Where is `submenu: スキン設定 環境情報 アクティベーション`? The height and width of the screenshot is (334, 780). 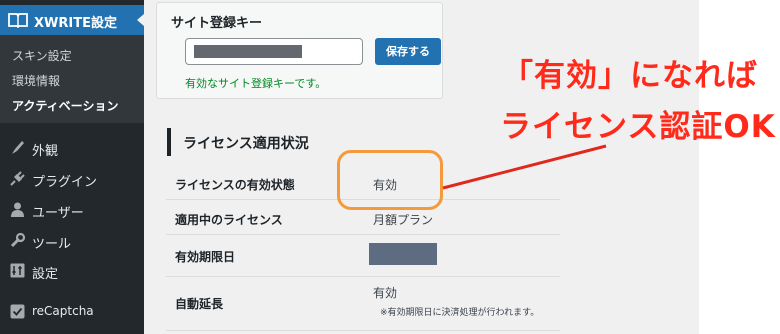 submenu: スキン設定 環境情報 アクティベーション is located at coordinates (72, 79).